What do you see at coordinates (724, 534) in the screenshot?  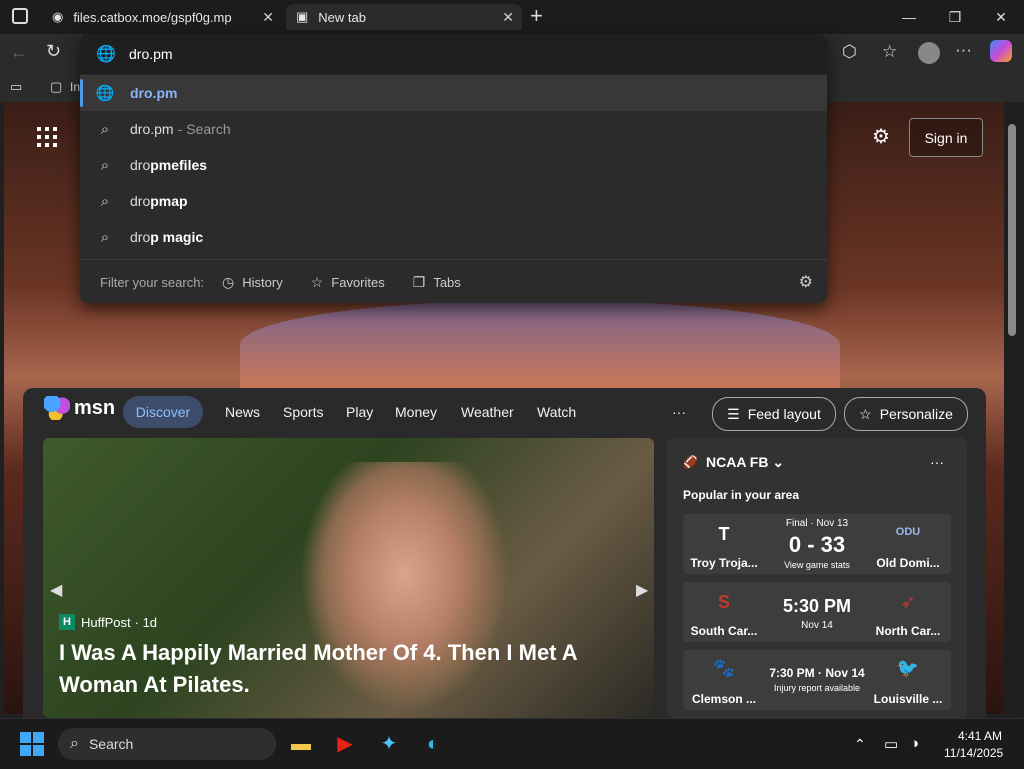 I see `troy-logo-icon: T` at bounding box center [724, 534].